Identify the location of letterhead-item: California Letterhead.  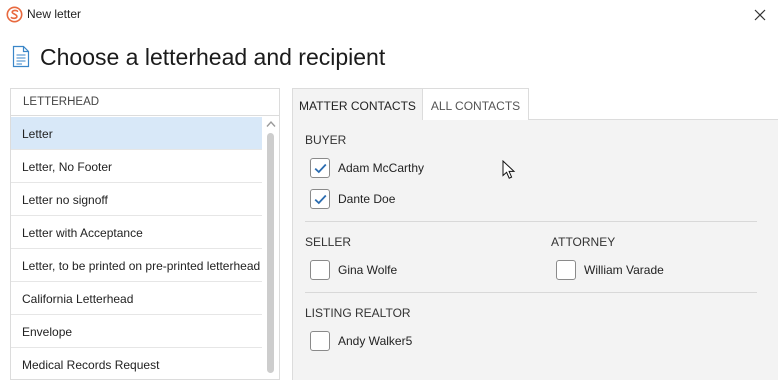
(136, 298).